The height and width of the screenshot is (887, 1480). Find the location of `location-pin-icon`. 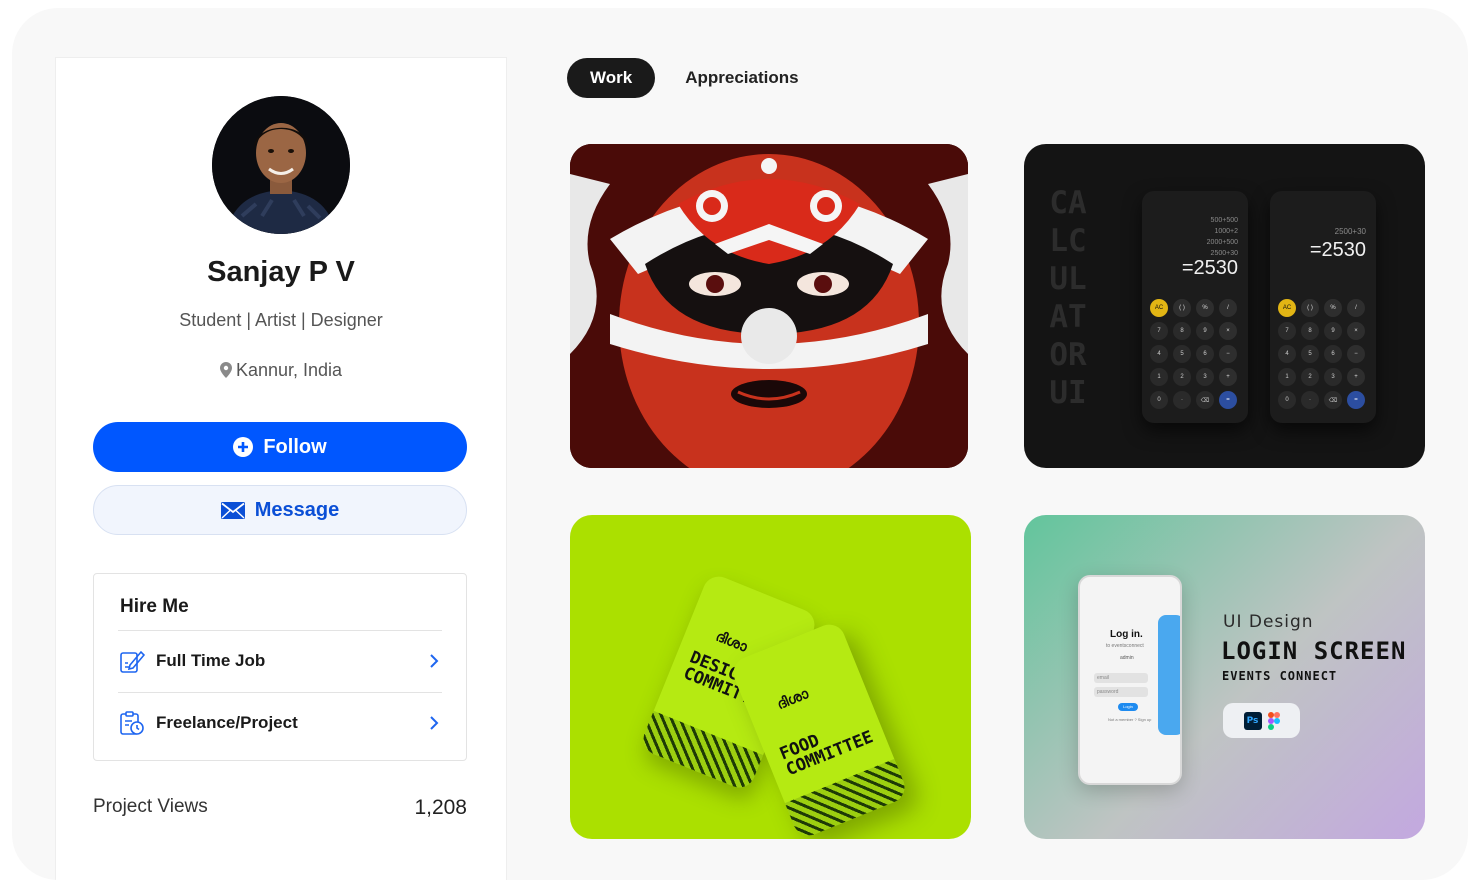

location-pin-icon is located at coordinates (225, 370).